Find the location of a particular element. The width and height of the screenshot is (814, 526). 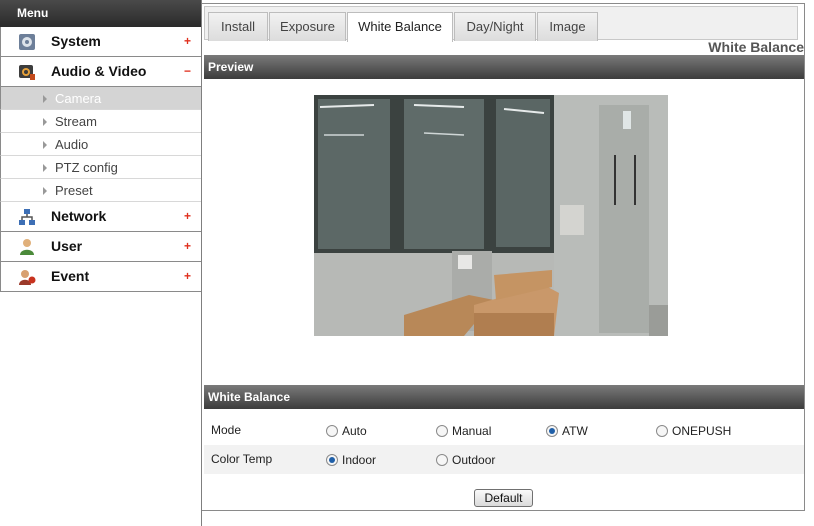

mode-auto-radio is located at coordinates (332, 431).